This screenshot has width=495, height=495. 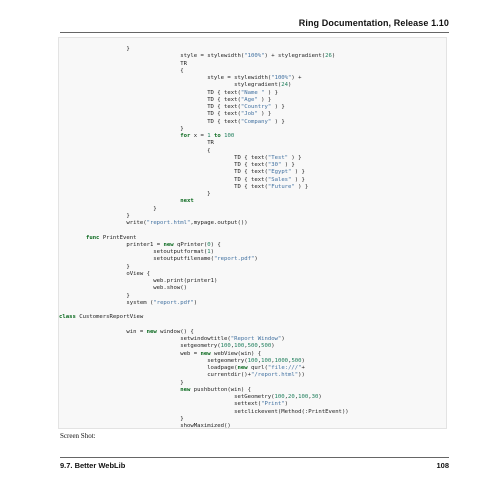 What do you see at coordinates (185, 281) in the screenshot?
I see `code-line: web.print(printer1)` at bounding box center [185, 281].